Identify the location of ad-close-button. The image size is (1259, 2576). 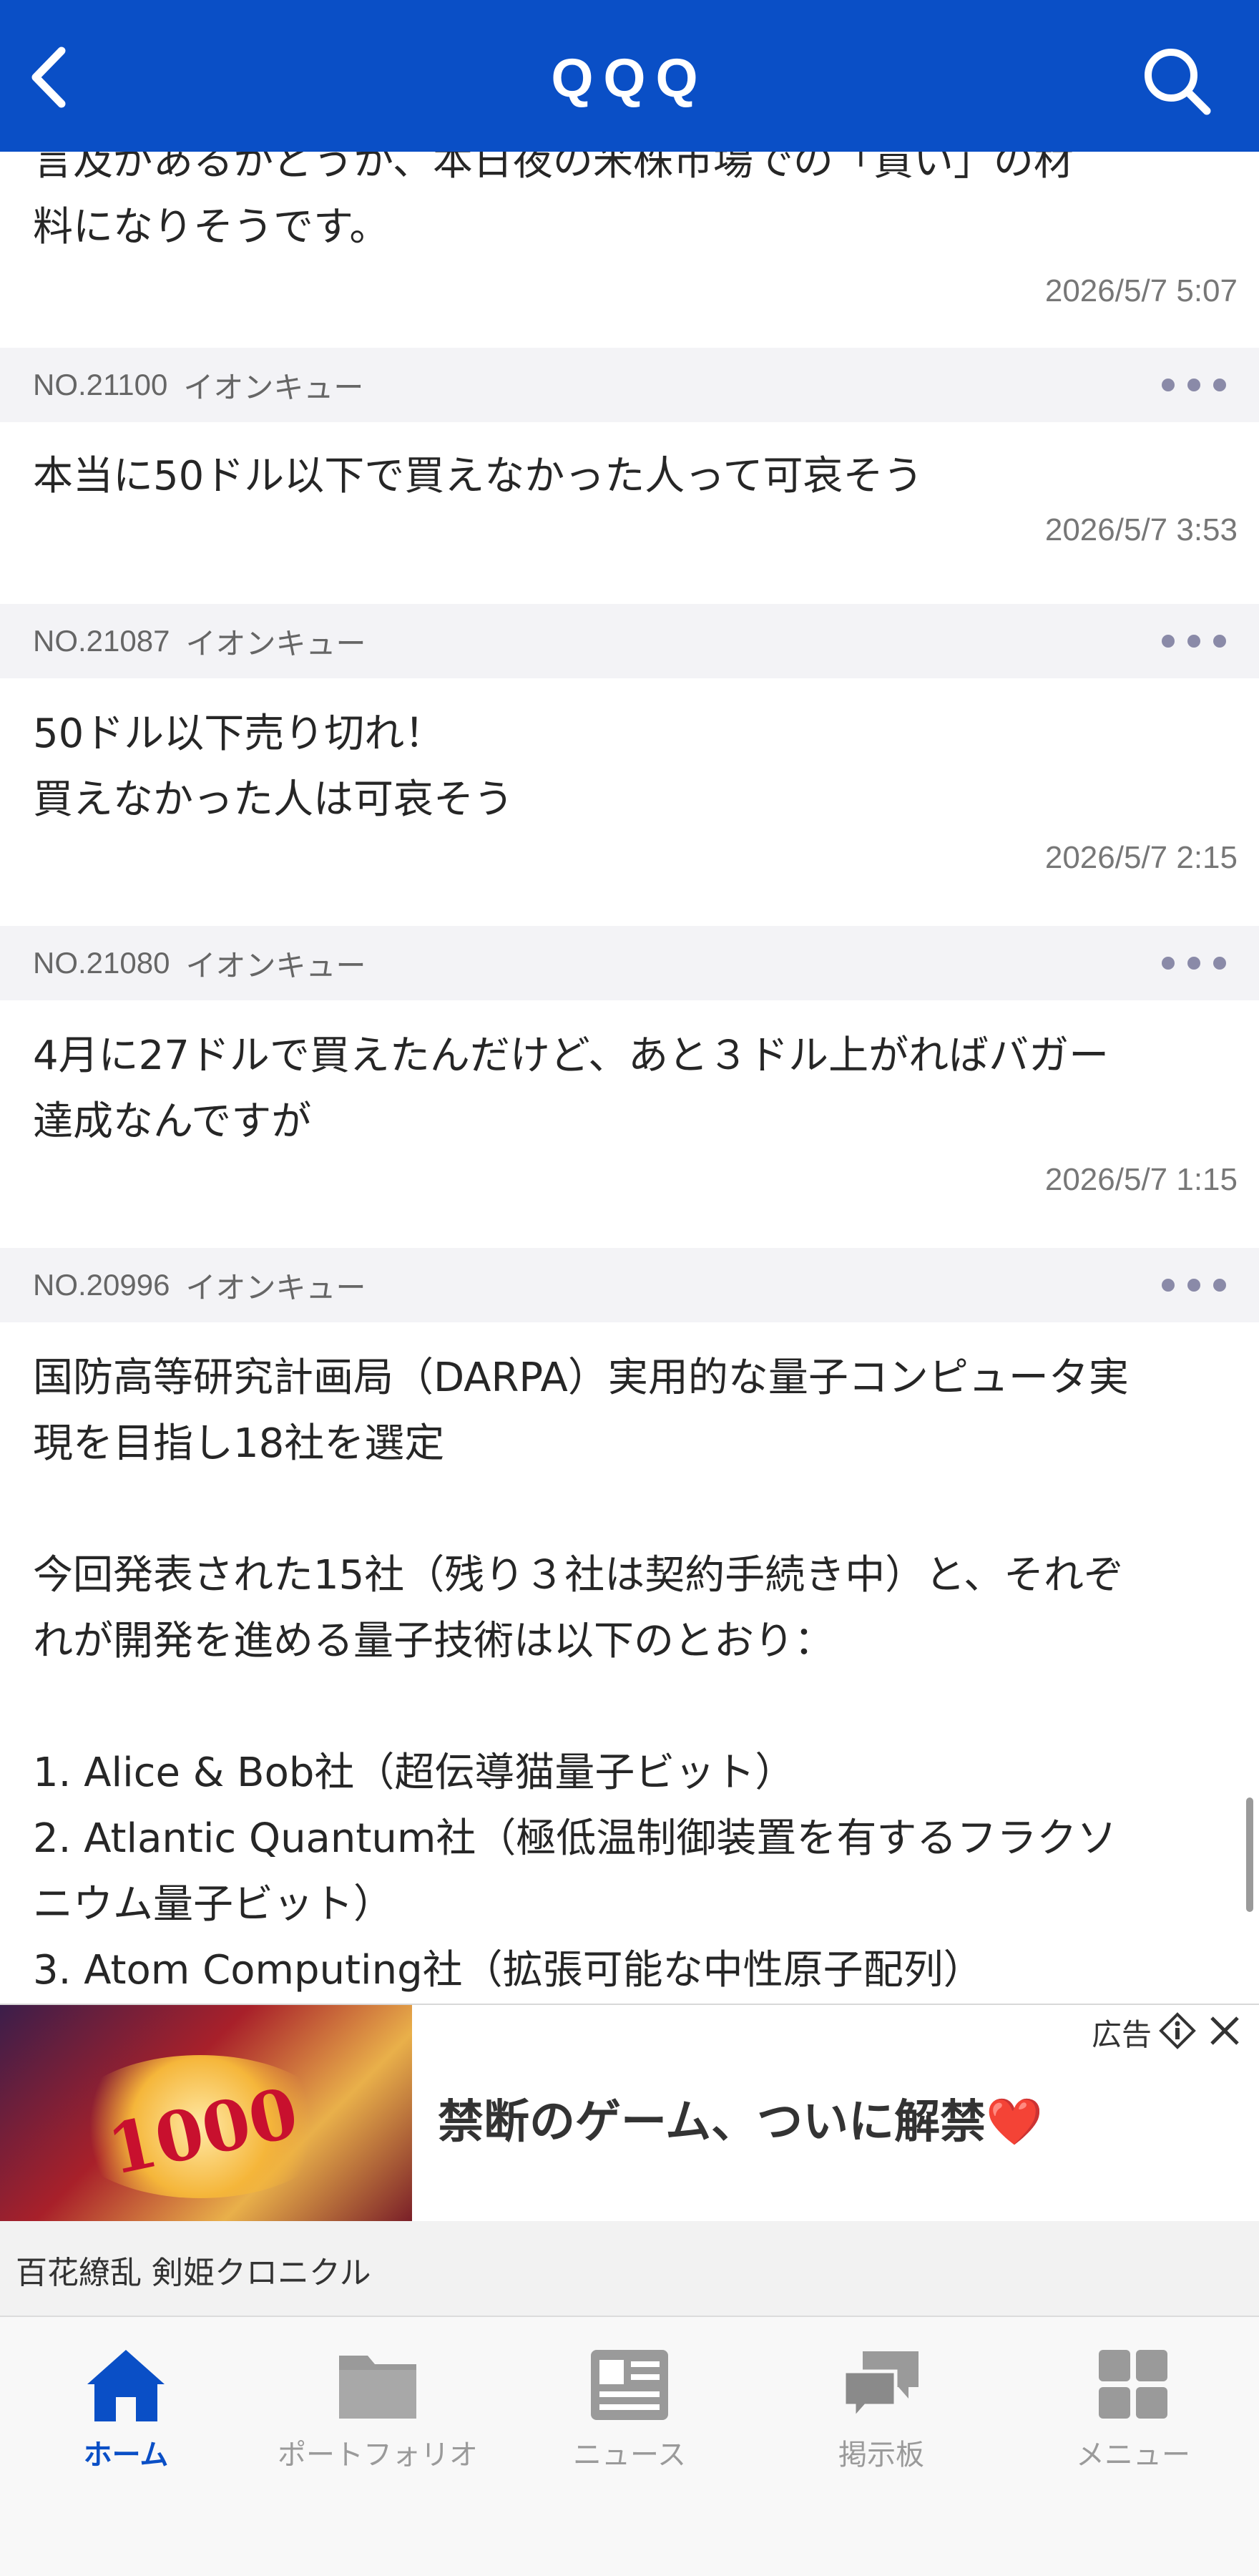
(1225, 2031).